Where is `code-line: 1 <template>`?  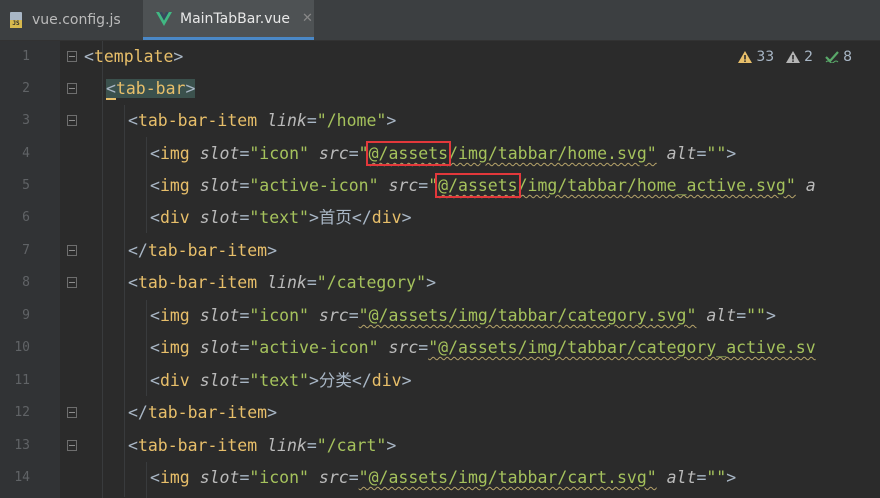 code-line: 1 <template> is located at coordinates (103, 56).